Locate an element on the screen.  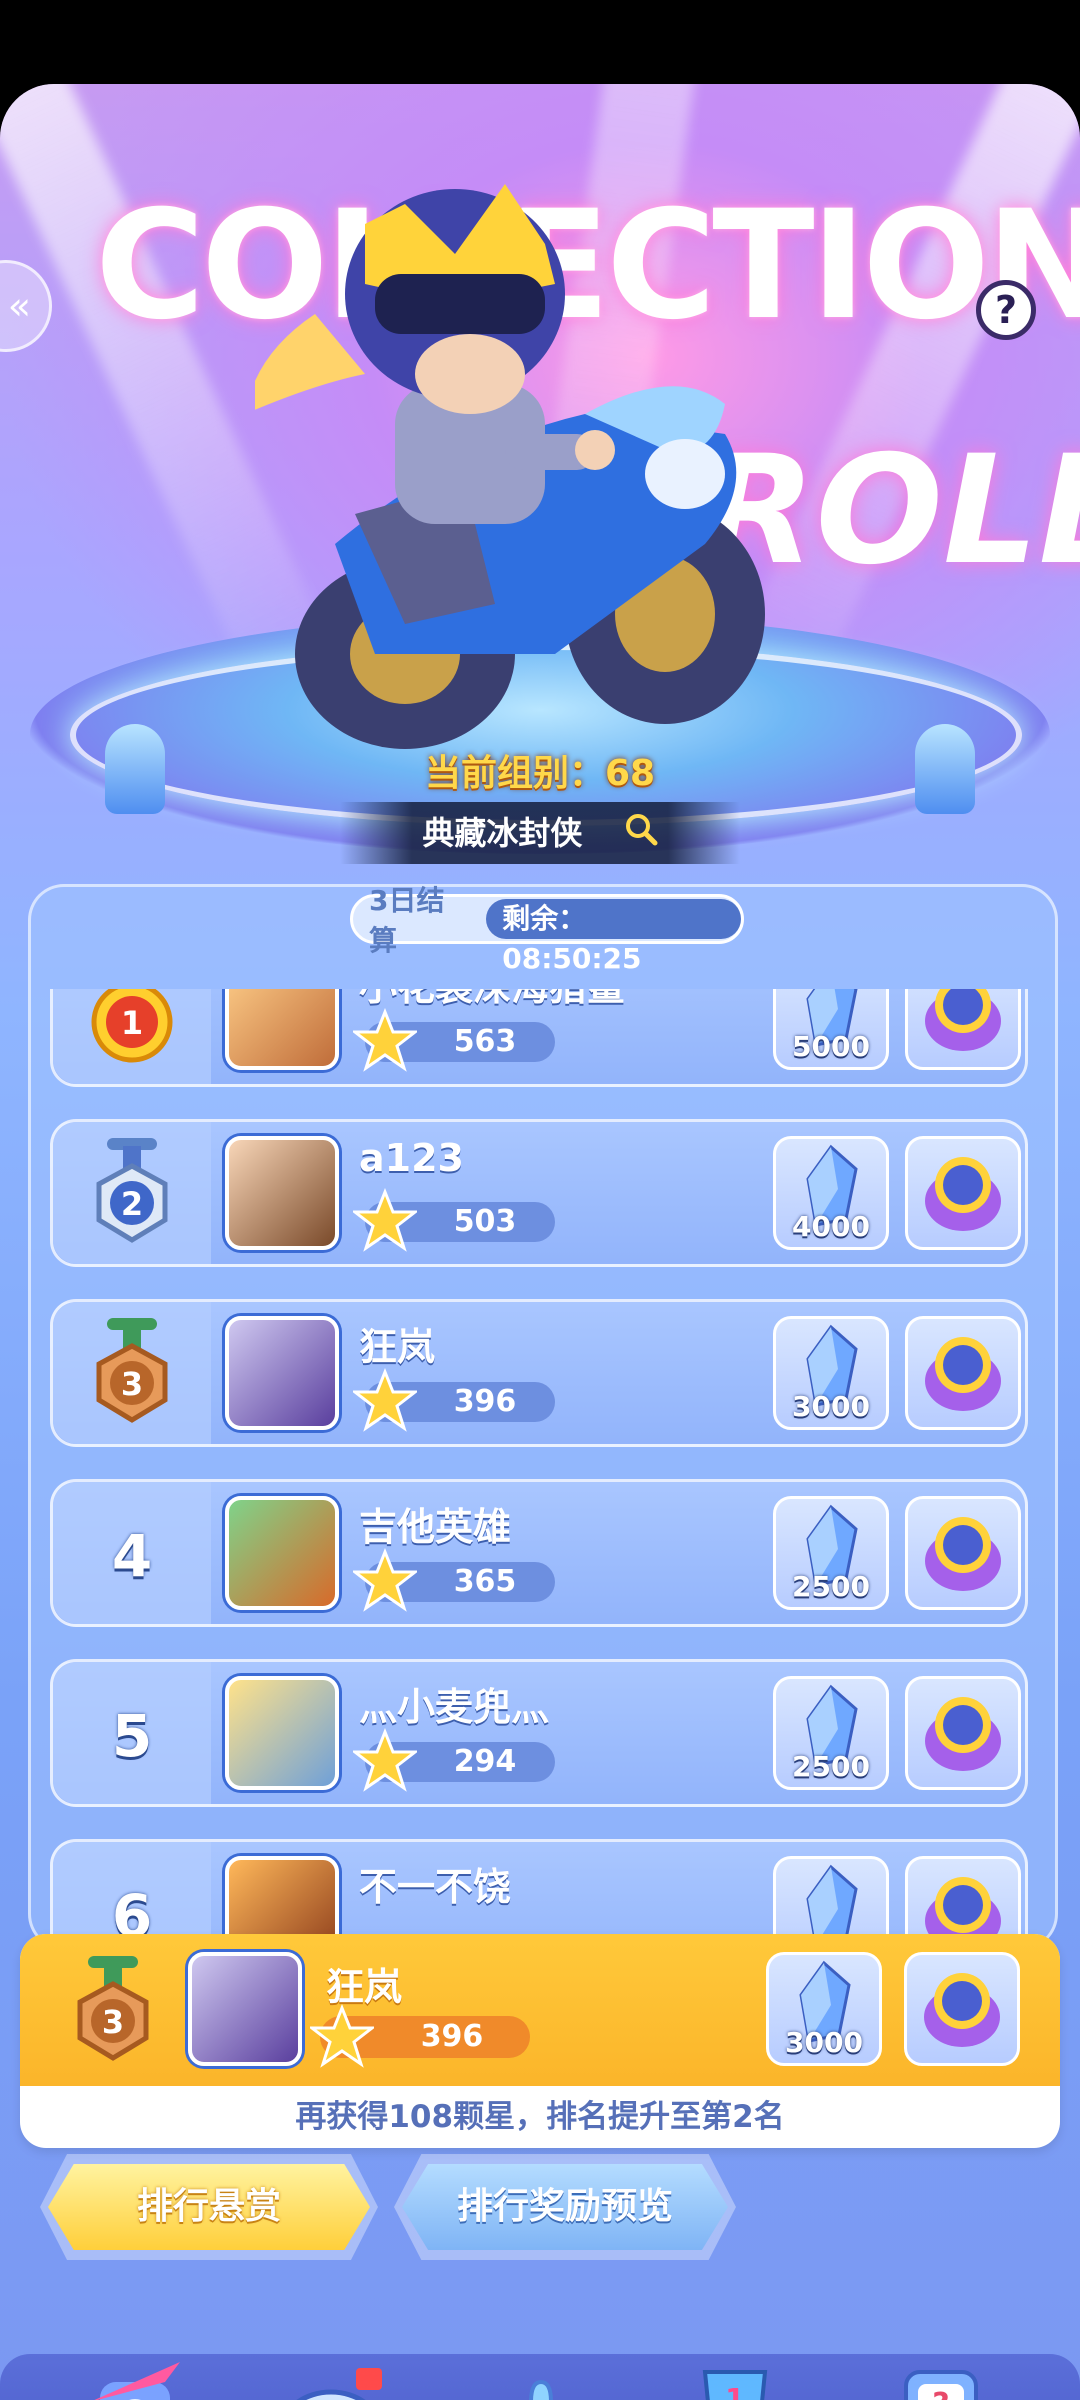
current-group-label: 当前组别：68 is located at coordinates (540, 773).